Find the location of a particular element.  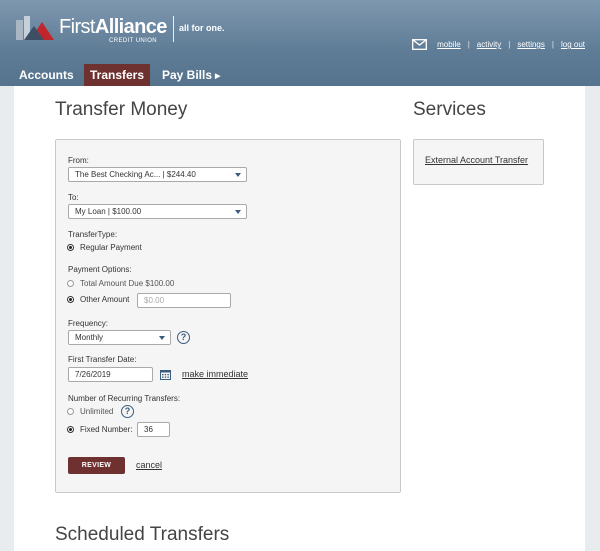

settings-link: settings is located at coordinates (531, 44).